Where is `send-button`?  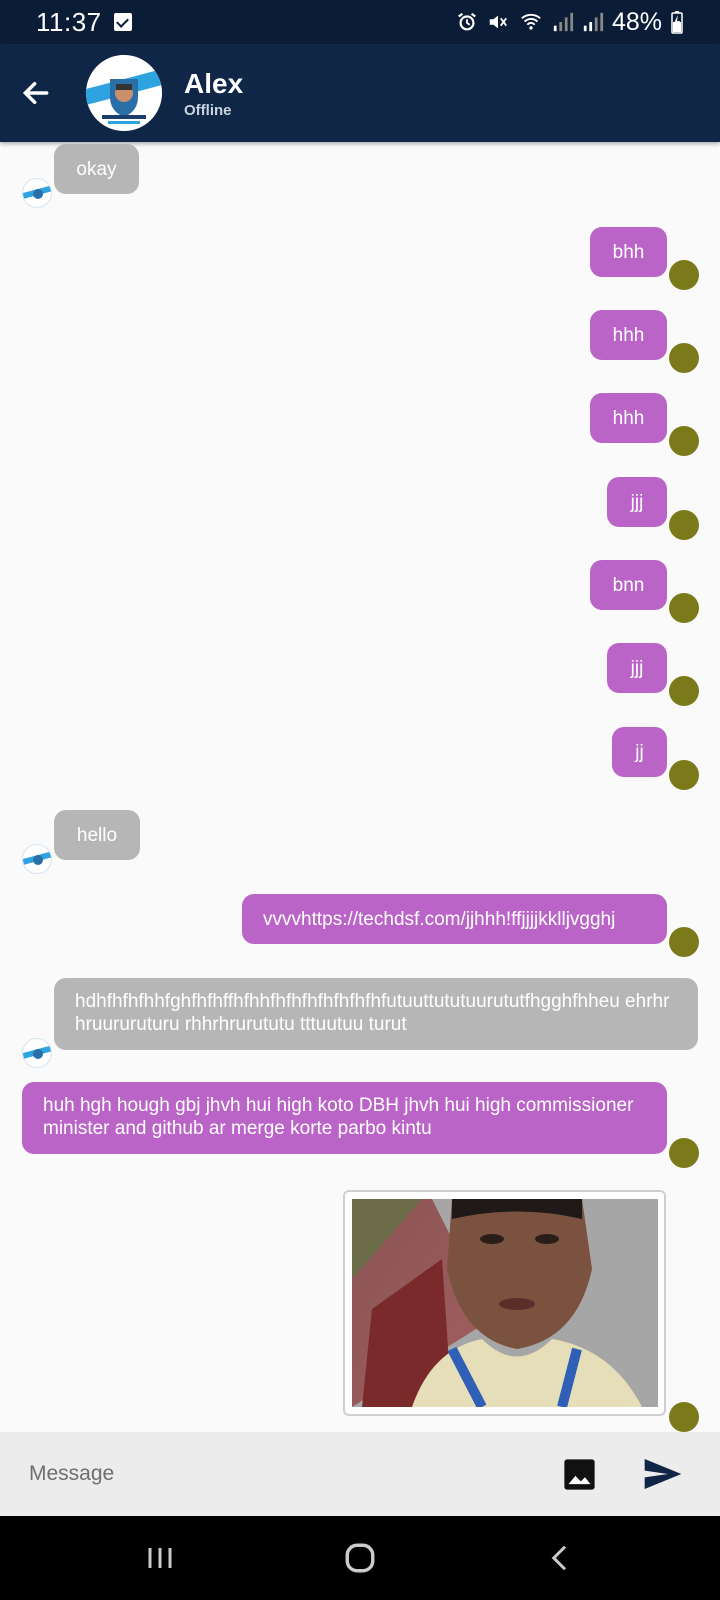
send-button is located at coordinates (663, 1474).